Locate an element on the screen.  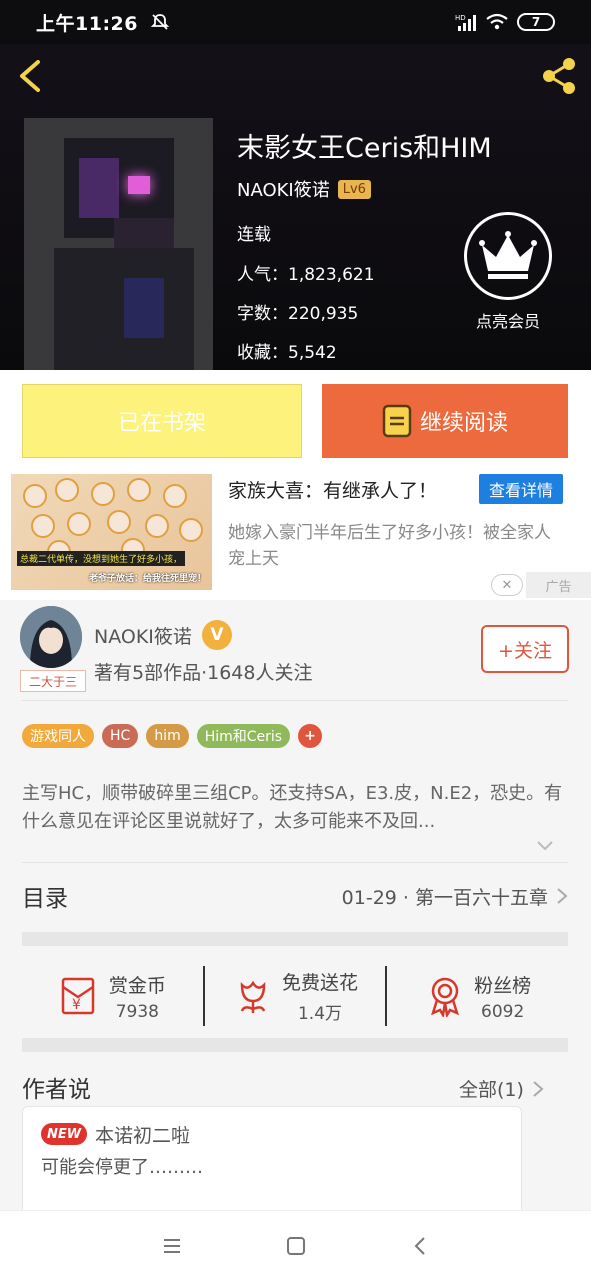
ad-label: 广告 is located at coordinates (558, 585).